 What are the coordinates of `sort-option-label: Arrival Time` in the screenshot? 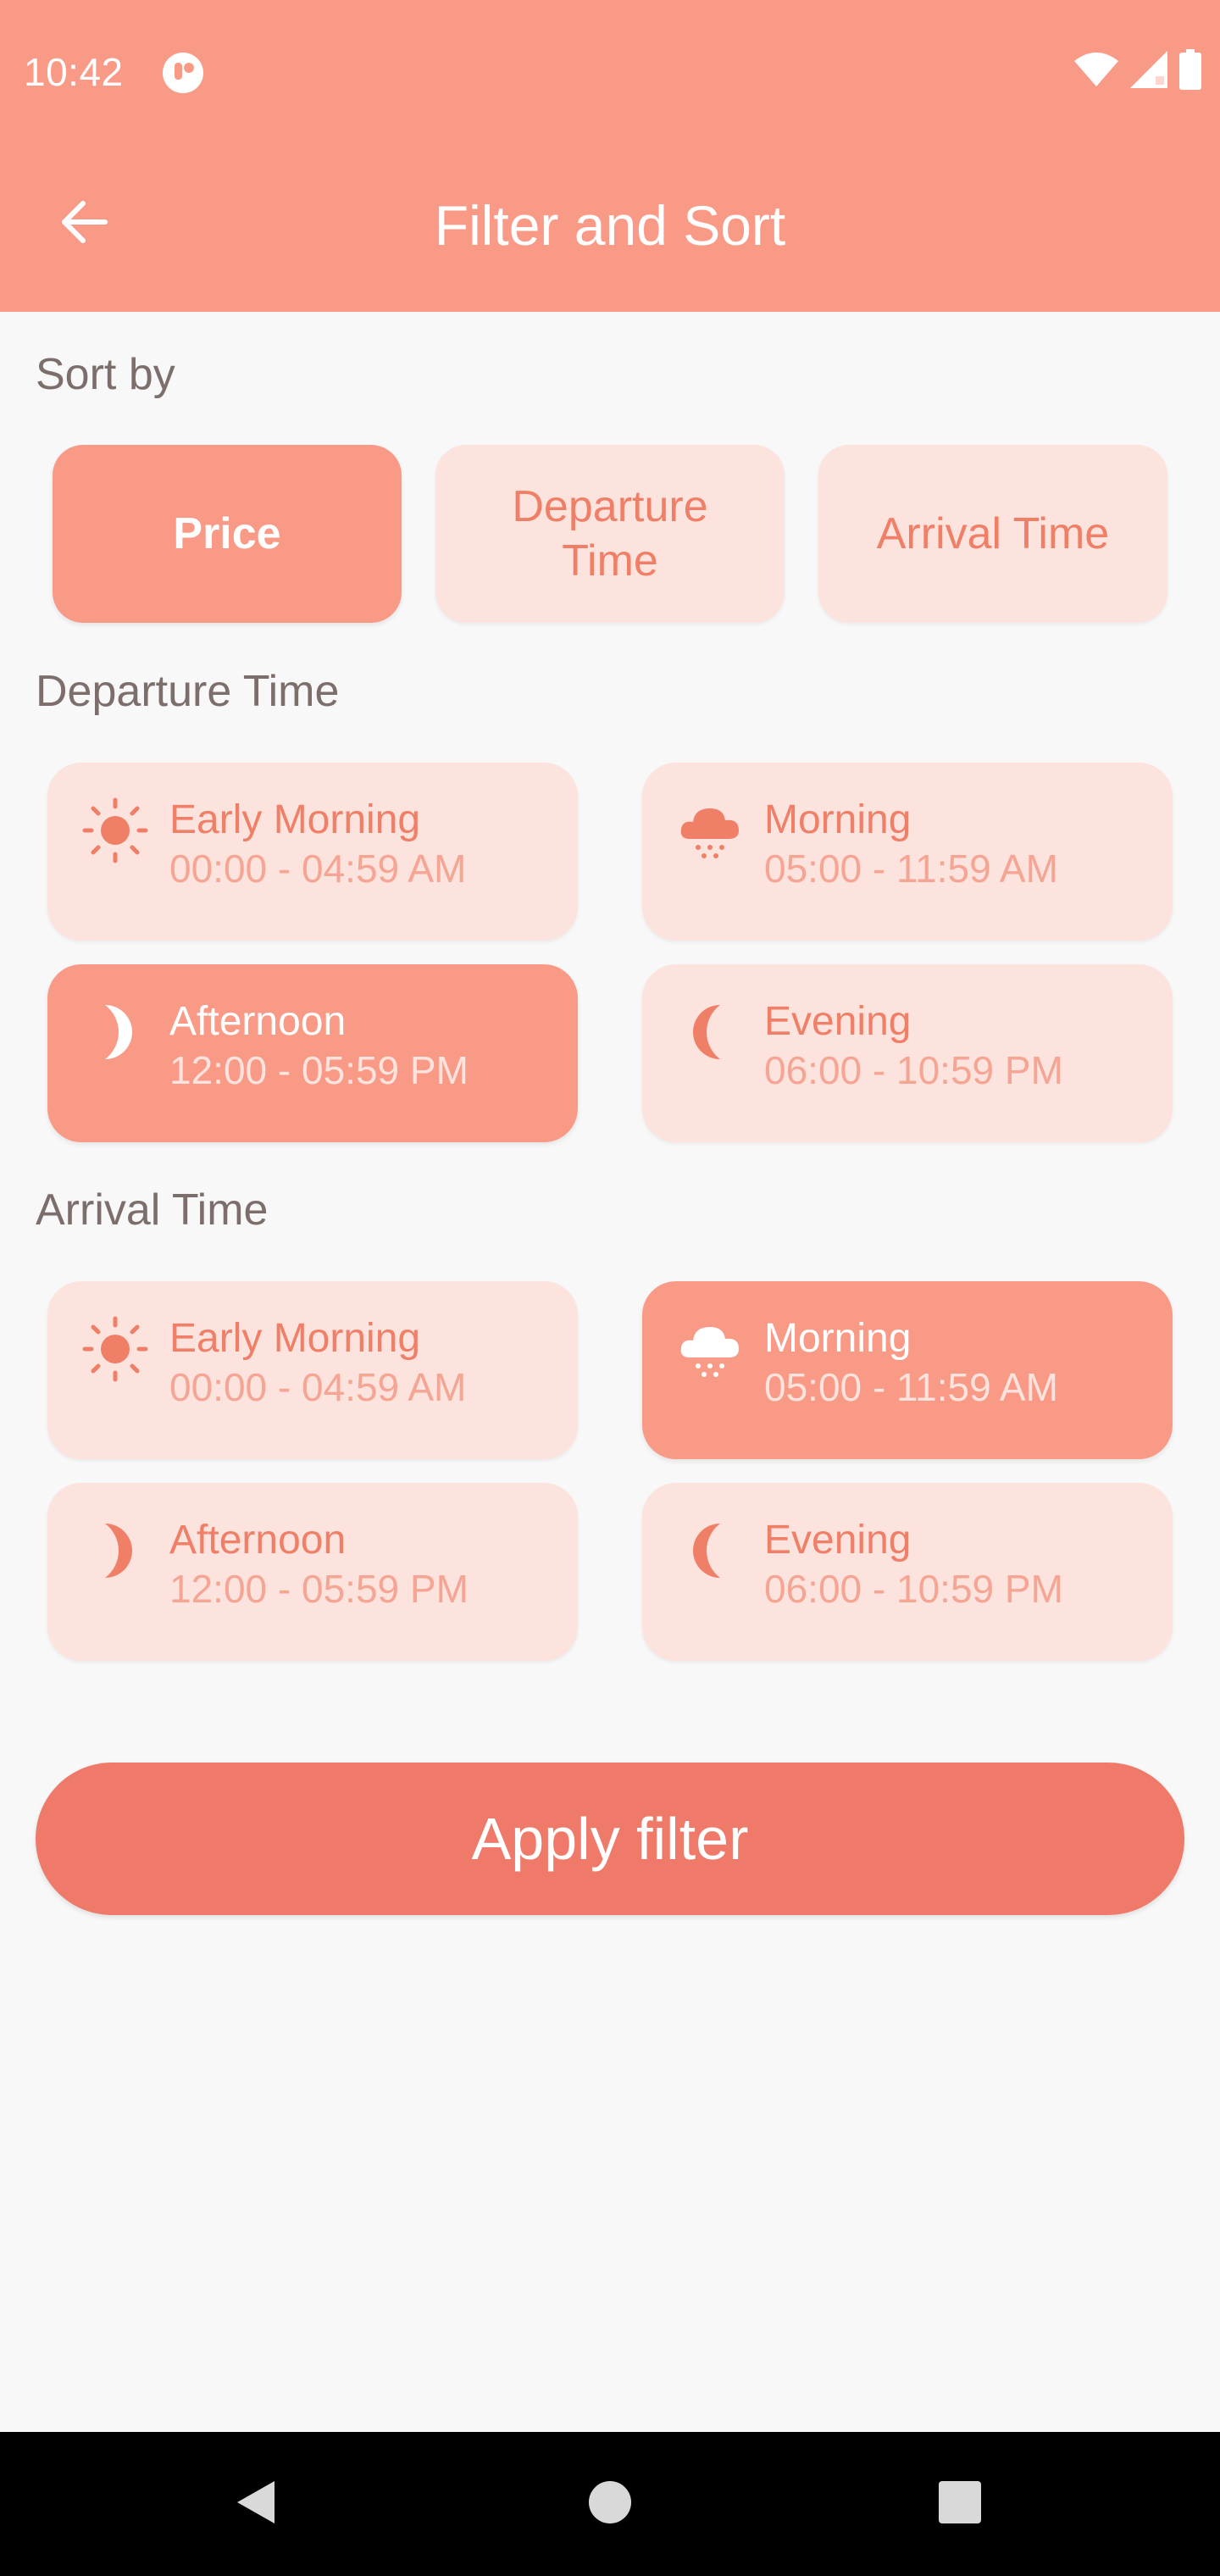 It's located at (993, 533).